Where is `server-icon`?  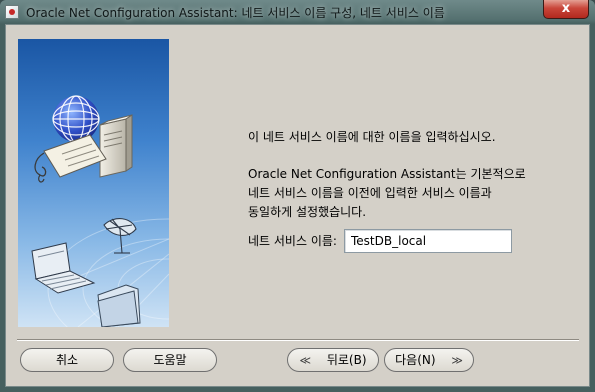 server-icon is located at coordinates (116, 146).